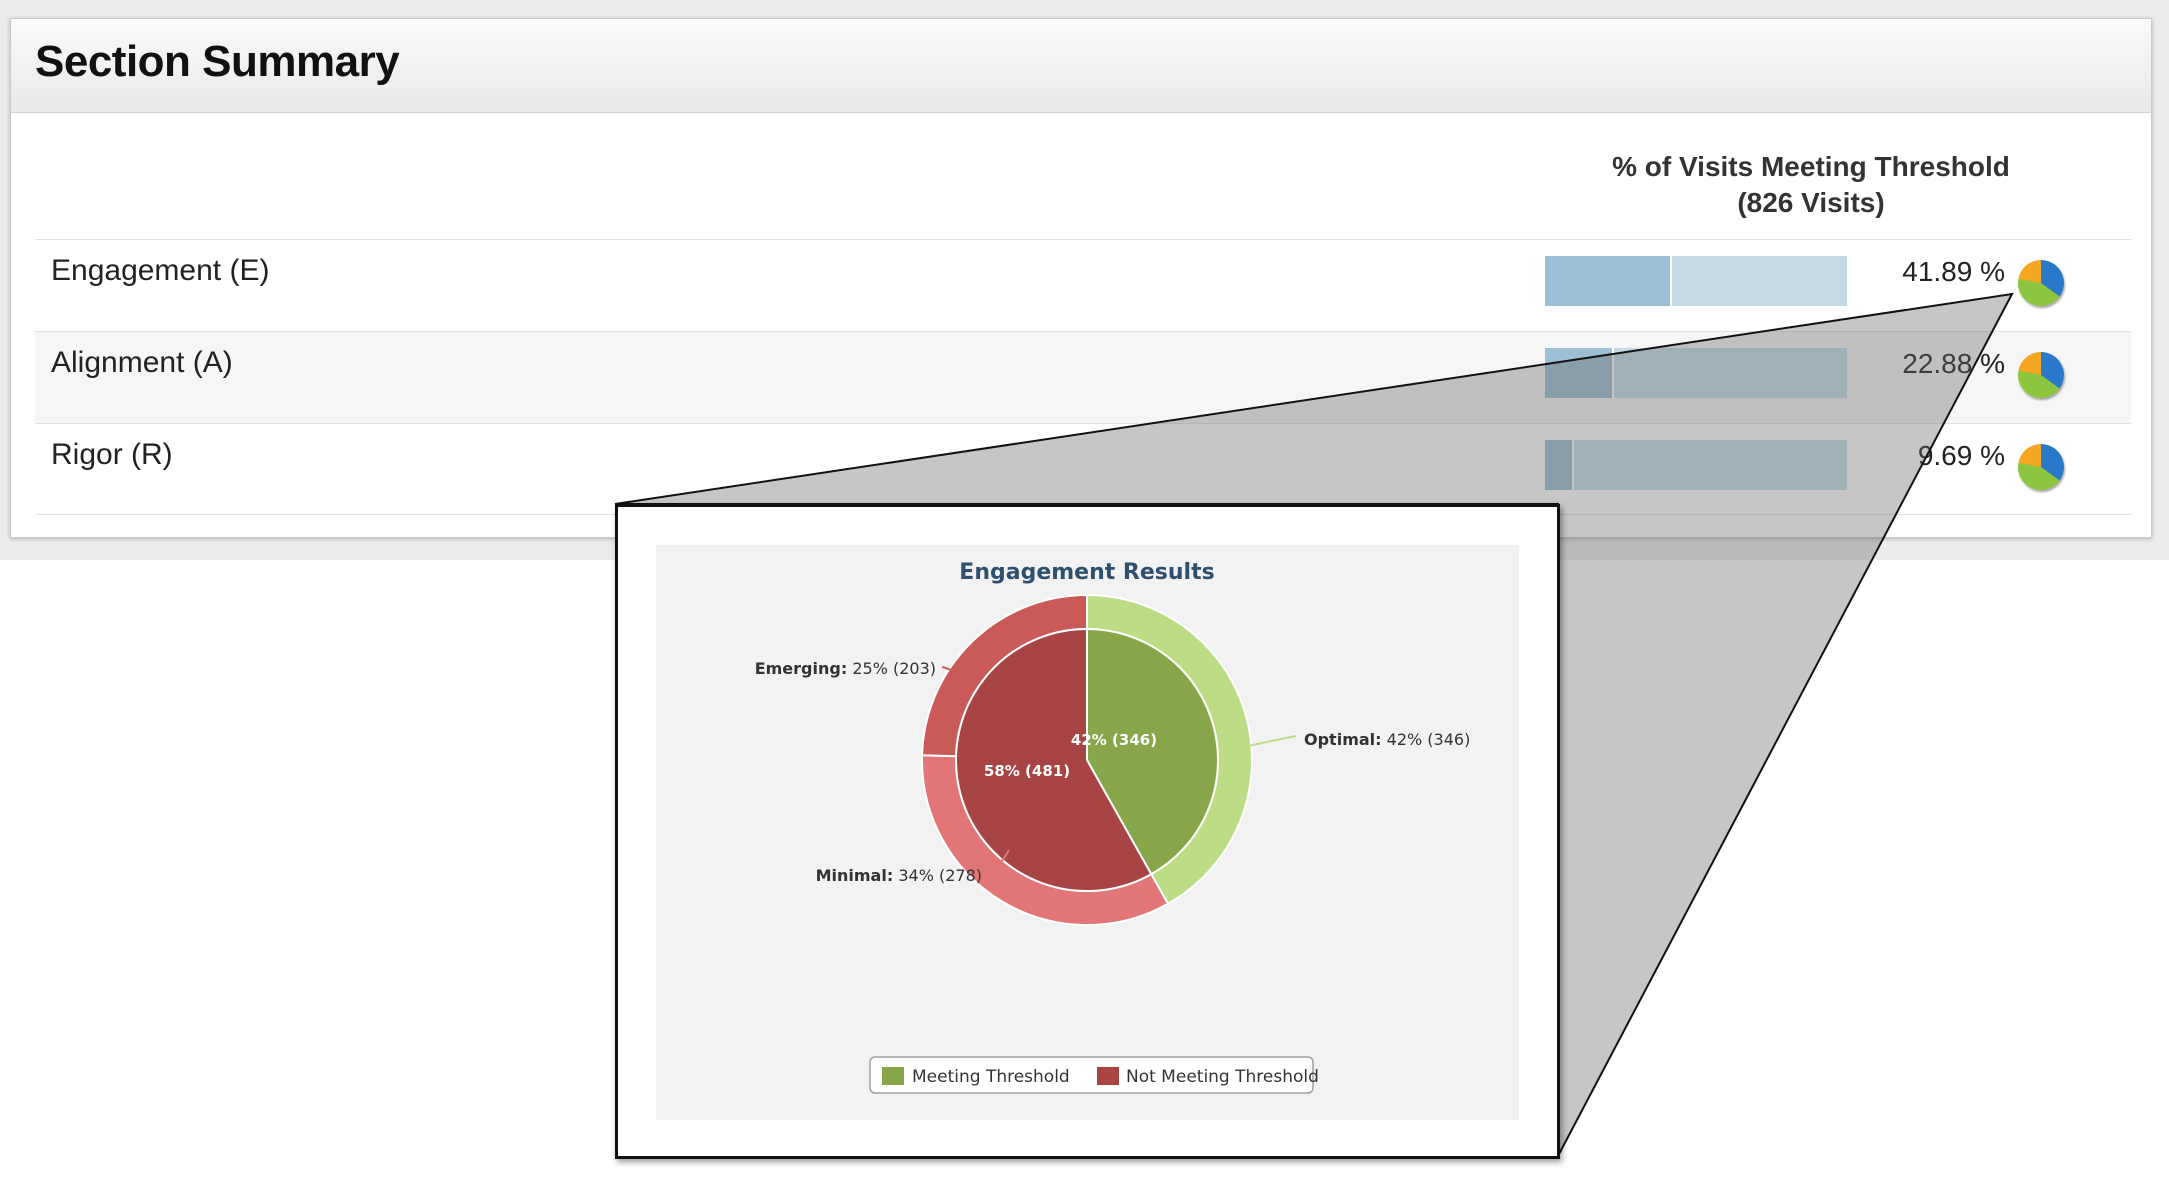 The height and width of the screenshot is (1180, 2169). I want to click on label-optimal: Optimal: 42% (346), so click(1387, 739).